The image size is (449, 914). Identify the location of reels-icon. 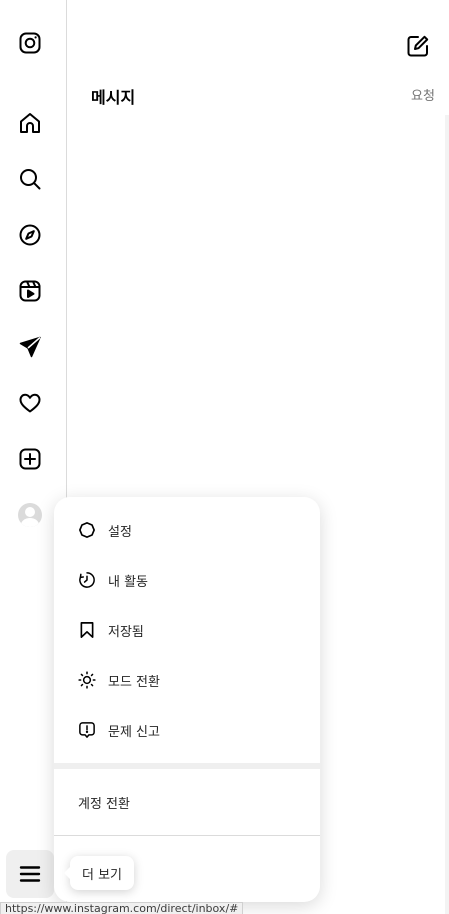
(30, 291).